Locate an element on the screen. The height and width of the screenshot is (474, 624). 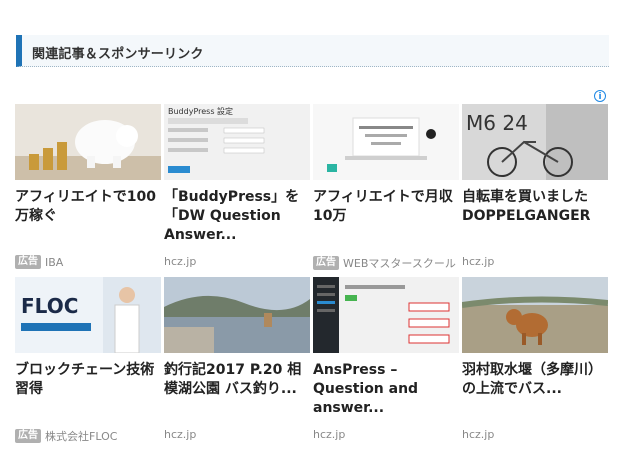
bike-label: M6 24 is located at coordinates (497, 123).